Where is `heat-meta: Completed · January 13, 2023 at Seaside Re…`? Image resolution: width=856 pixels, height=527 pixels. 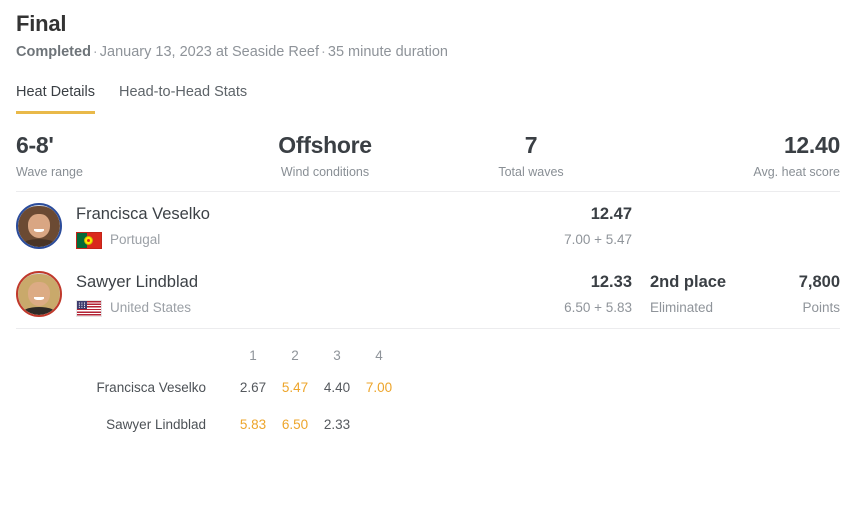
heat-meta: Completed · January 13, 2023 at Seaside Re… is located at coordinates (428, 52).